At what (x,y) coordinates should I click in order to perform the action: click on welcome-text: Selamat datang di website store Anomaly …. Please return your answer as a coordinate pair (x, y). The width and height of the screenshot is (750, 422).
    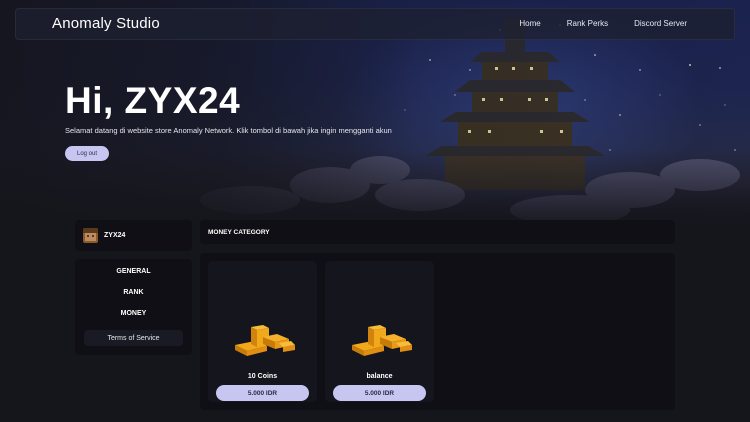
    Looking at the image, I should click on (228, 130).